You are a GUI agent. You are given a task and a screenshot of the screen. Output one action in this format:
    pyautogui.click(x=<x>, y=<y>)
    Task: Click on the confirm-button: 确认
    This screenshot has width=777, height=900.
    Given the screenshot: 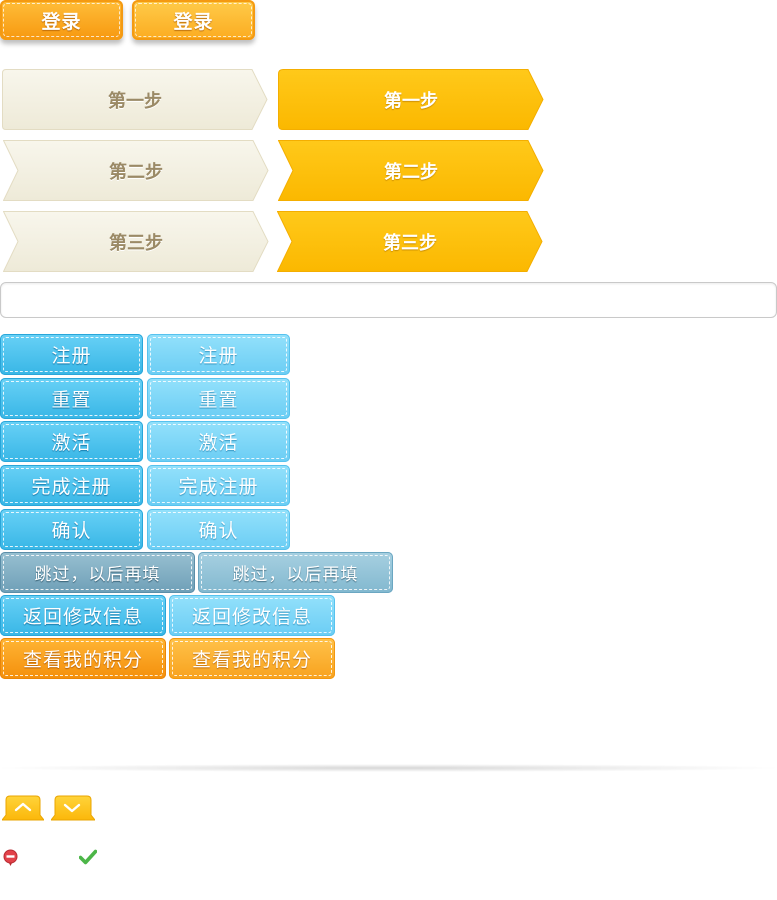 What is the action you would take?
    pyautogui.click(x=71, y=529)
    